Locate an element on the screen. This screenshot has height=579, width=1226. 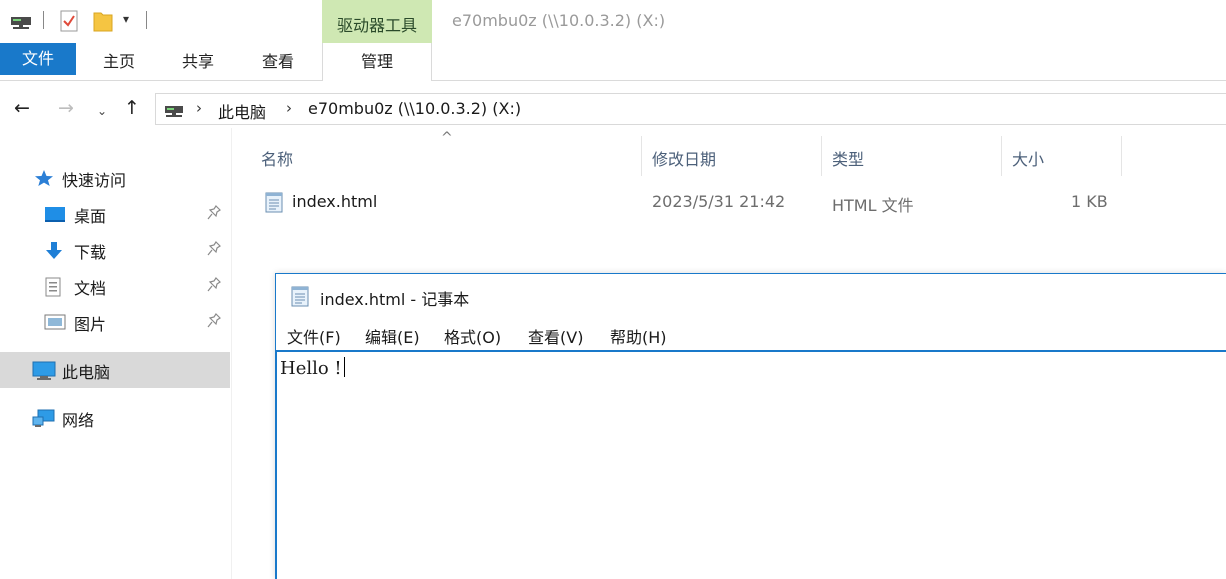
sidebar-item-this-pc: 此电脑 is located at coordinates (115, 370).